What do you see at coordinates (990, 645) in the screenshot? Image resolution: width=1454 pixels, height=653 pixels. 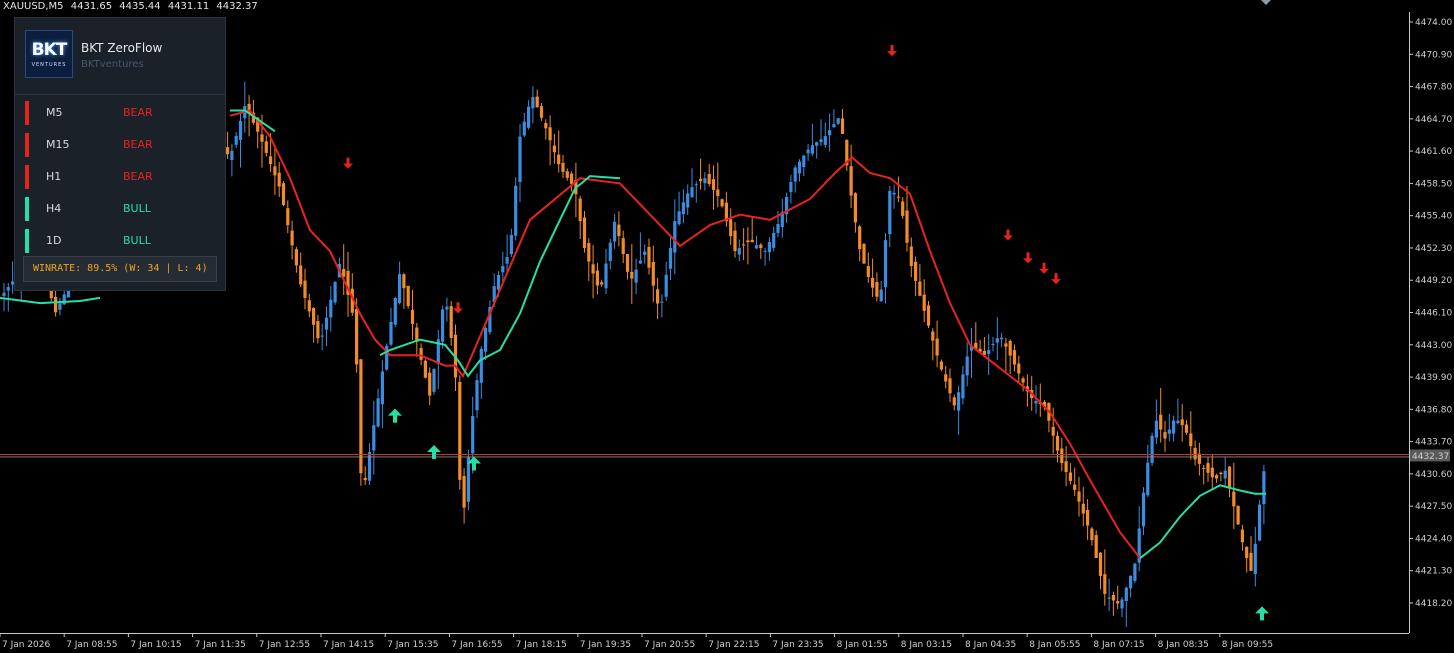 I see `x-tick-label: 8 Jan 04:35` at bounding box center [990, 645].